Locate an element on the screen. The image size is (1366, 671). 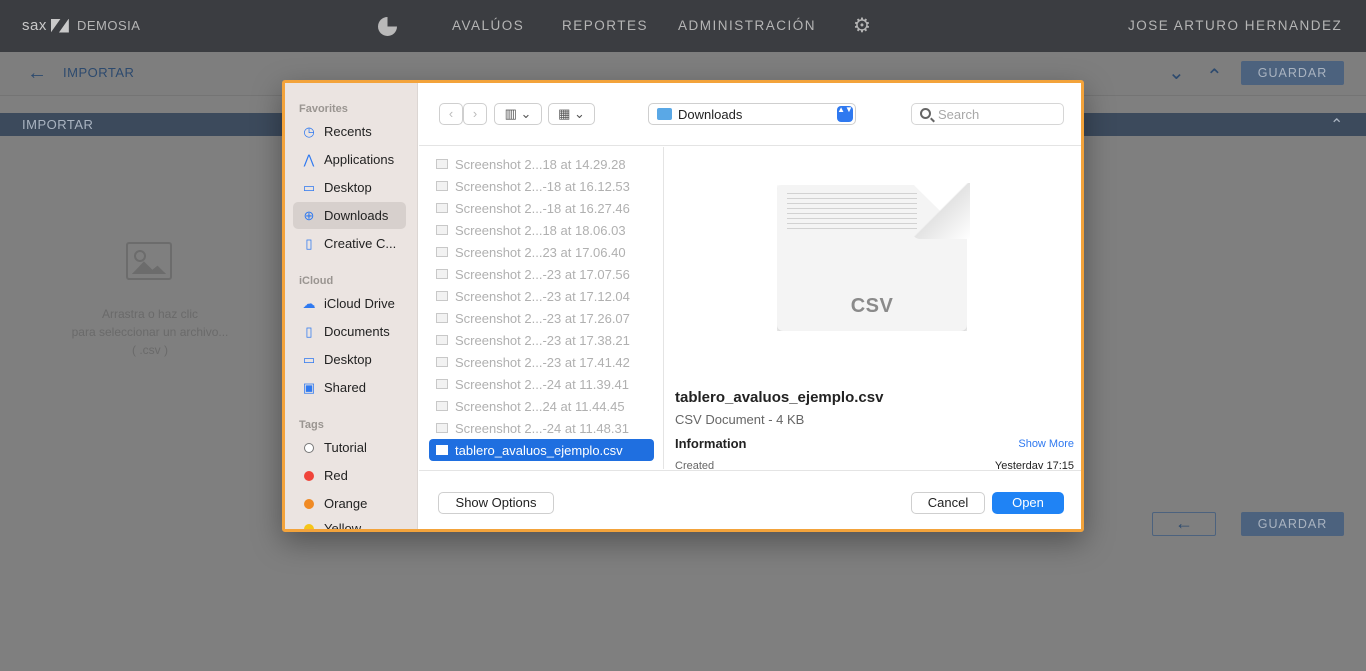
preview-file-name: tablero_avaluos_ejemplo.csv is located at coordinates (779, 397).